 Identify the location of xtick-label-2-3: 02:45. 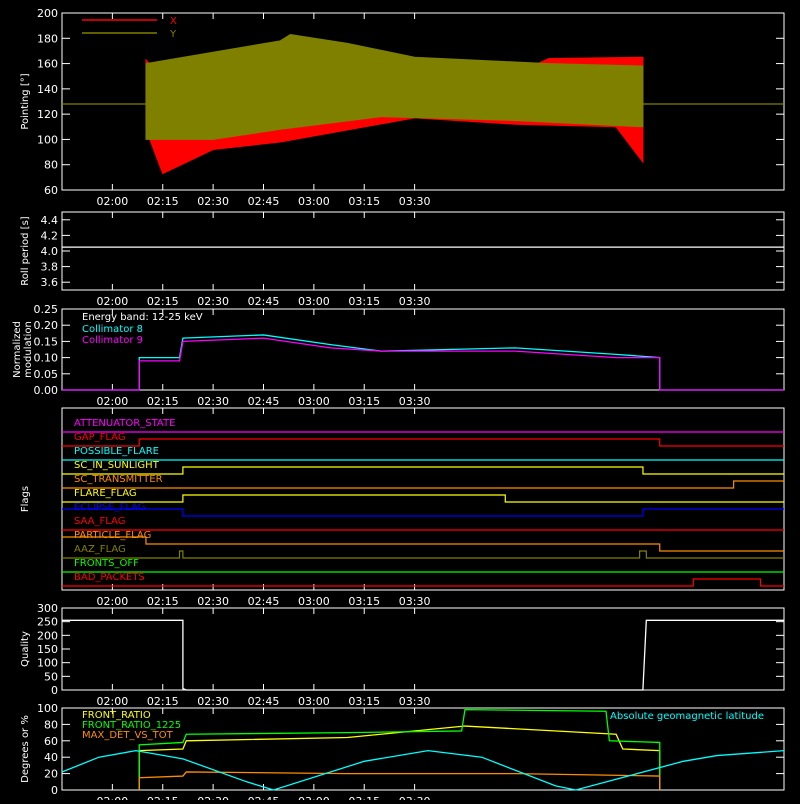
(264, 401).